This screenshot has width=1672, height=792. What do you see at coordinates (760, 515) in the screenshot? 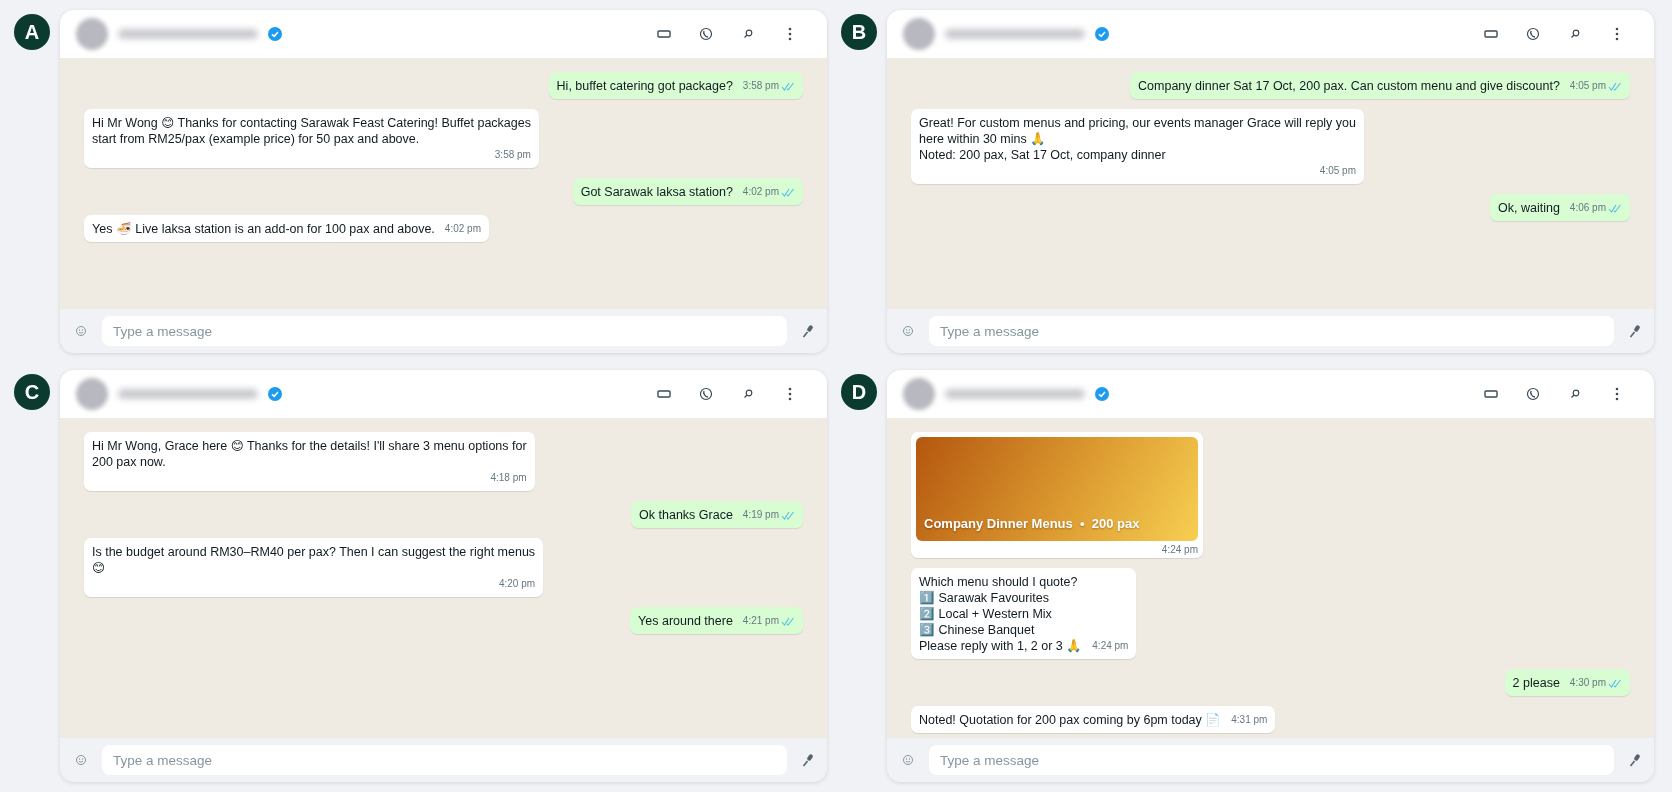
I see `message-time: 4:19 pm` at bounding box center [760, 515].